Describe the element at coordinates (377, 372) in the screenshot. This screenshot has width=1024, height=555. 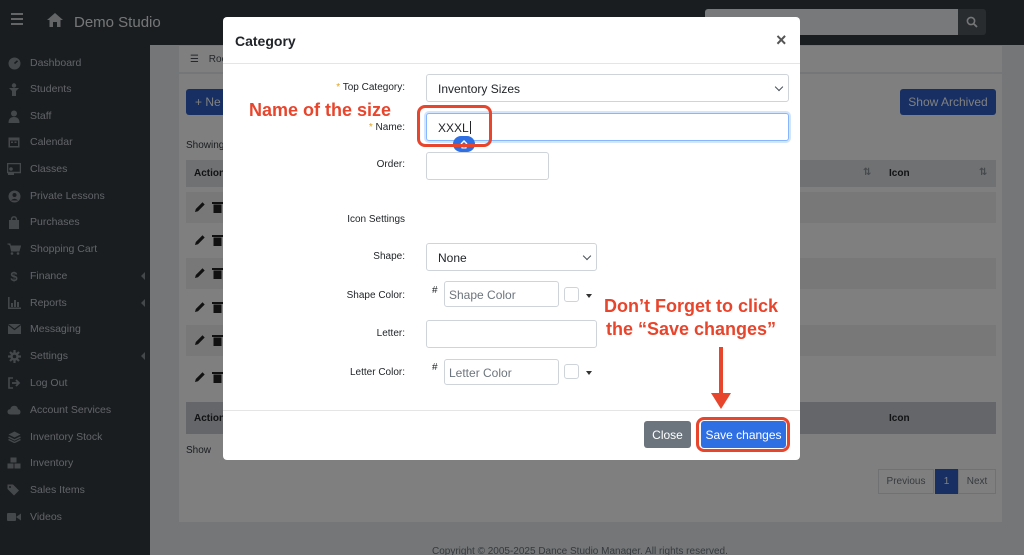
I see `letter-color-label: Letter Color:` at that location.